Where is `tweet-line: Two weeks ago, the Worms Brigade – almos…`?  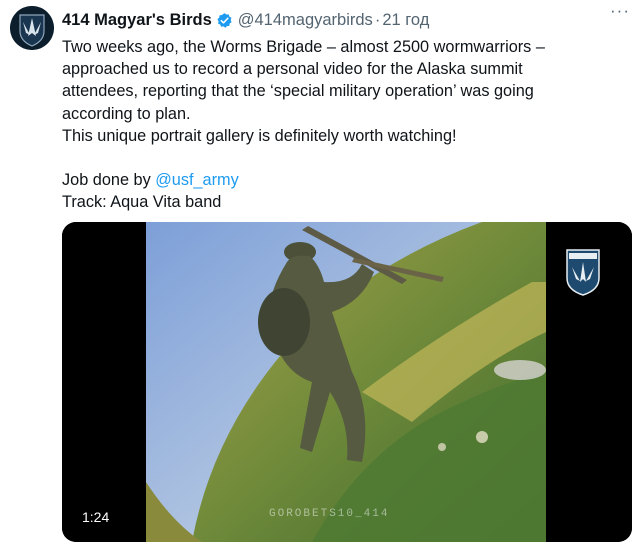
tweet-line: Two weeks ago, the Worms Brigade – almos… is located at coordinates (303, 47).